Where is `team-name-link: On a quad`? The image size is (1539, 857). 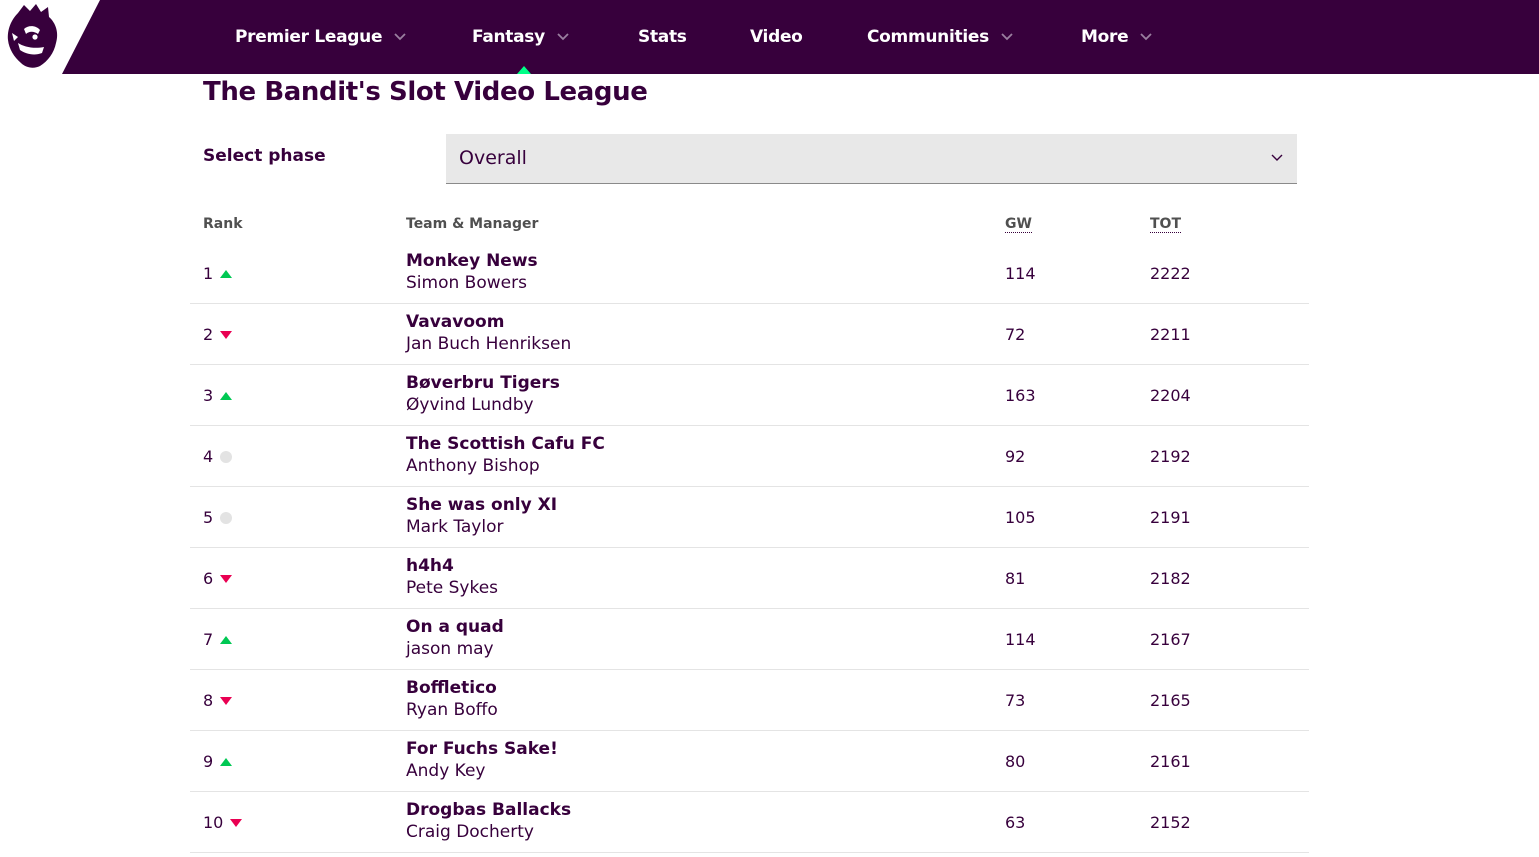
team-name-link: On a quad is located at coordinates (455, 627).